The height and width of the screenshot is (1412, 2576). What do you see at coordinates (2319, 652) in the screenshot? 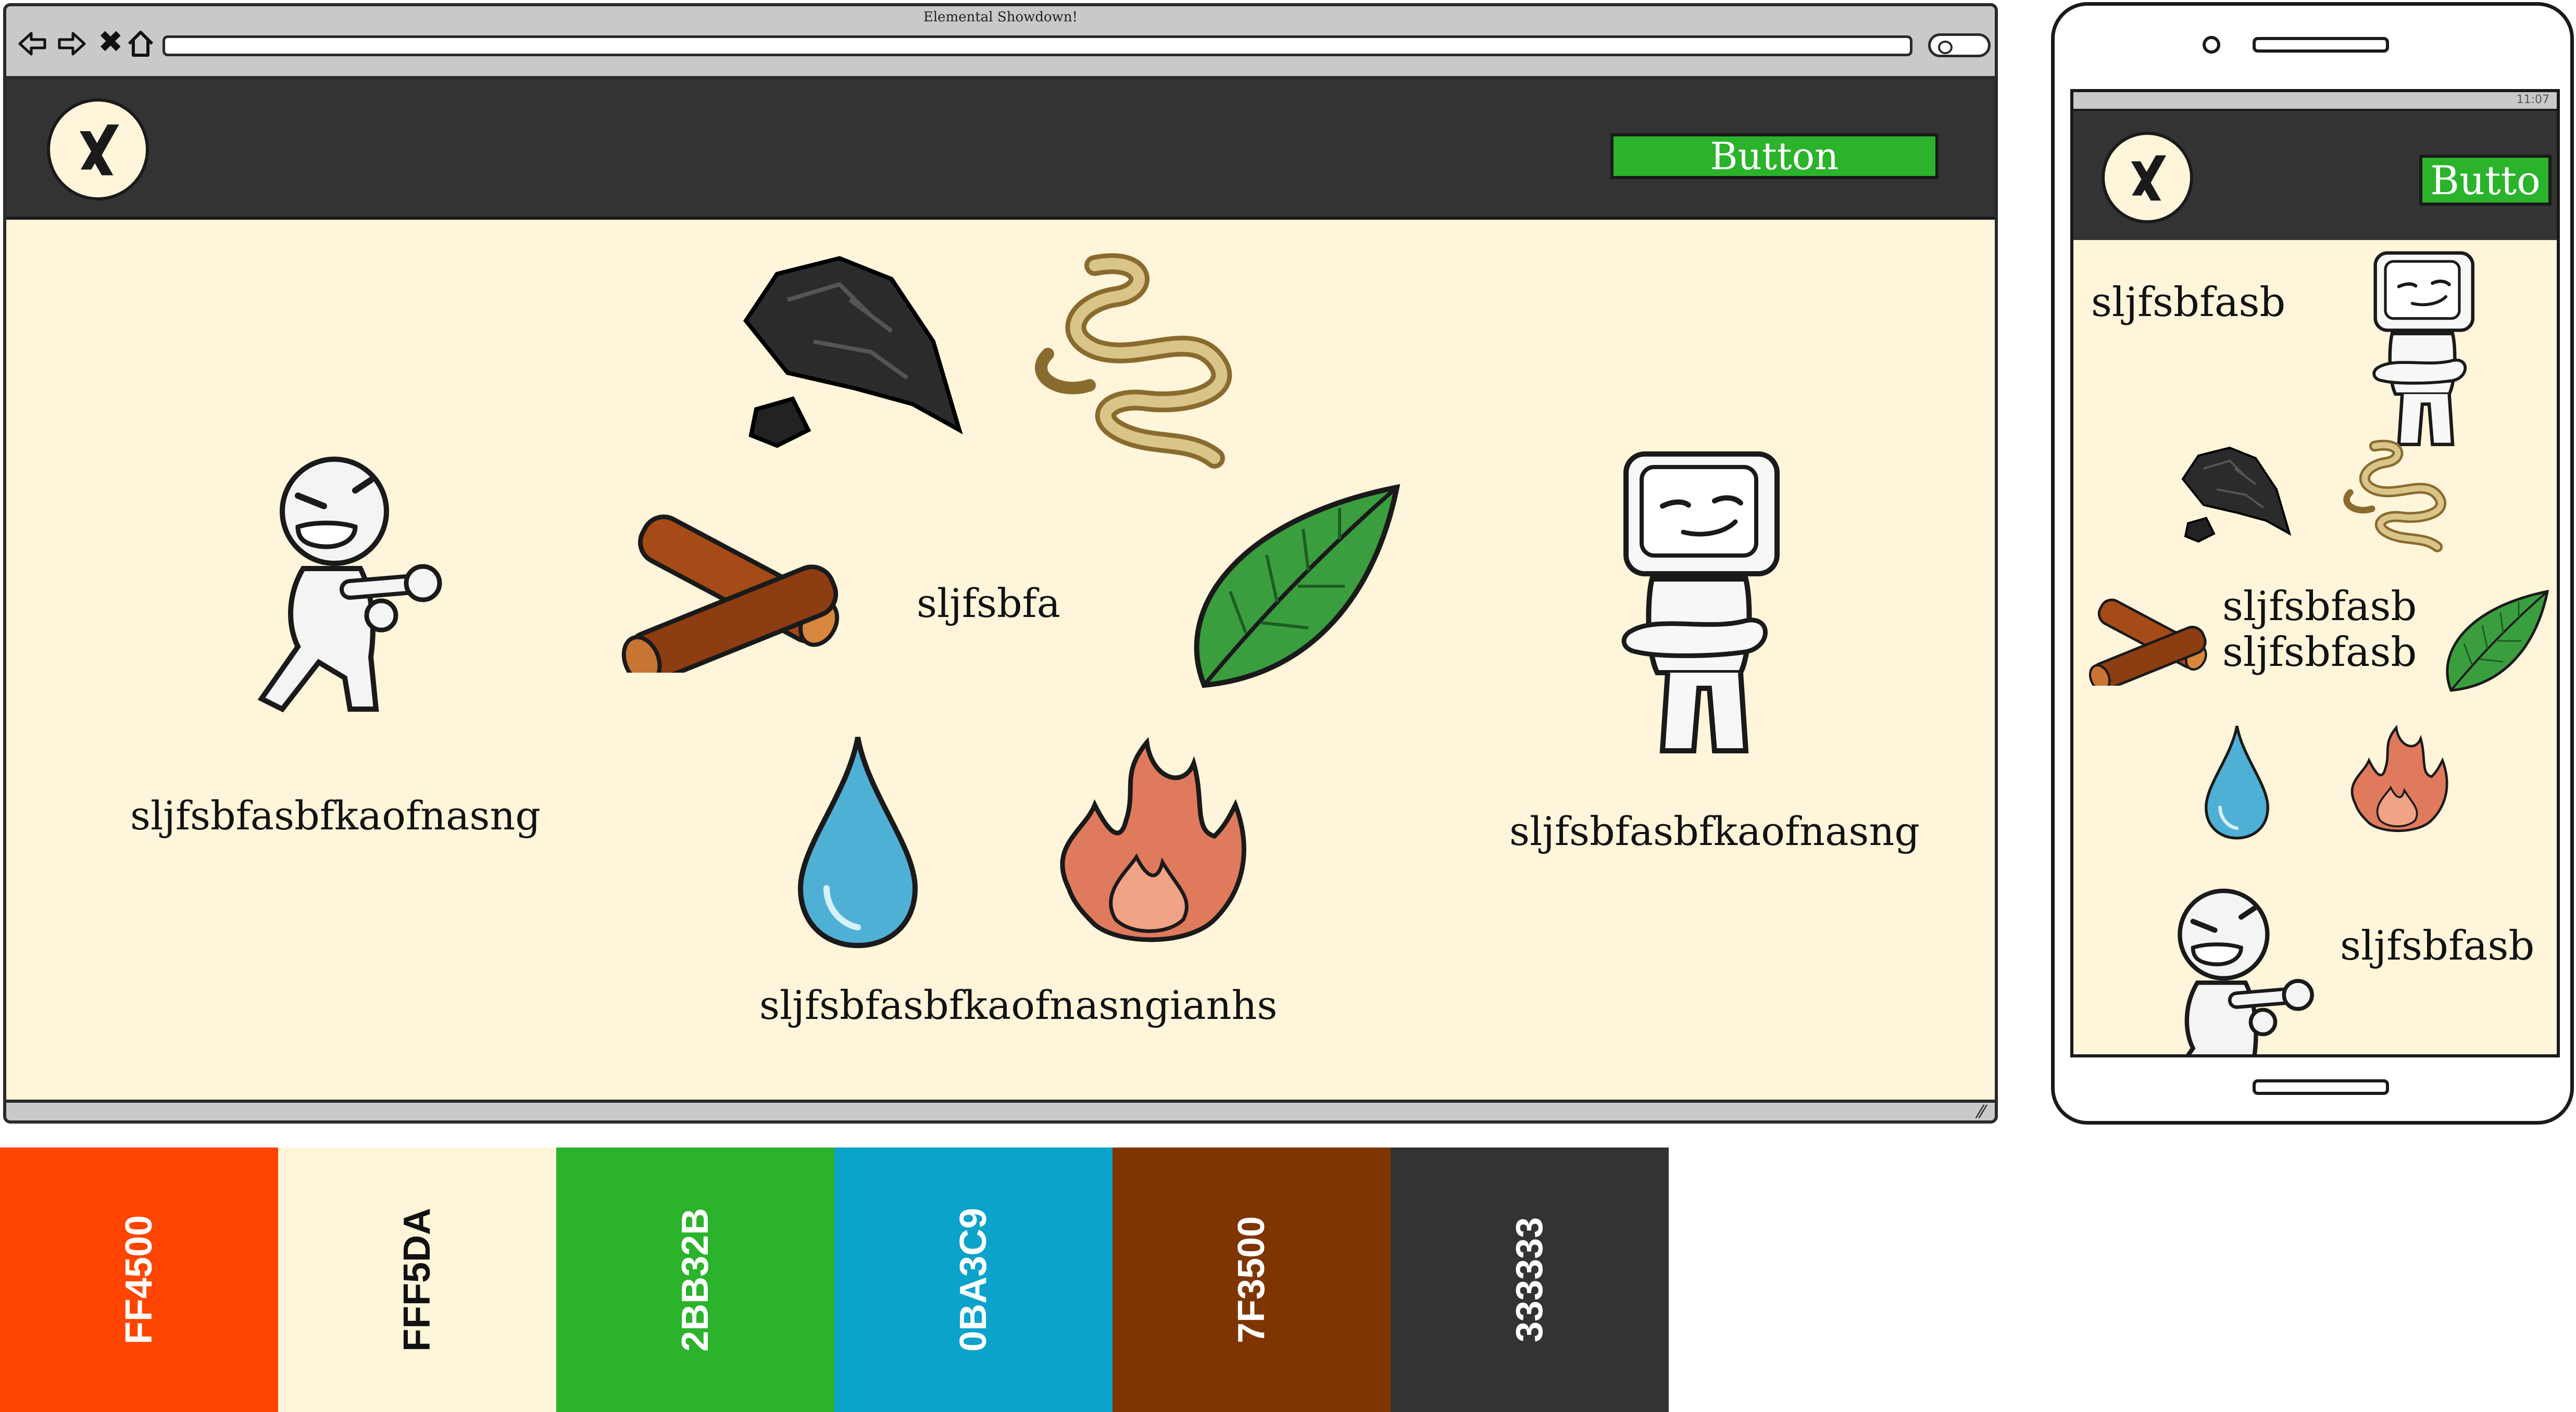
I see `center-label-line-2: sljfsbfasb` at bounding box center [2319, 652].